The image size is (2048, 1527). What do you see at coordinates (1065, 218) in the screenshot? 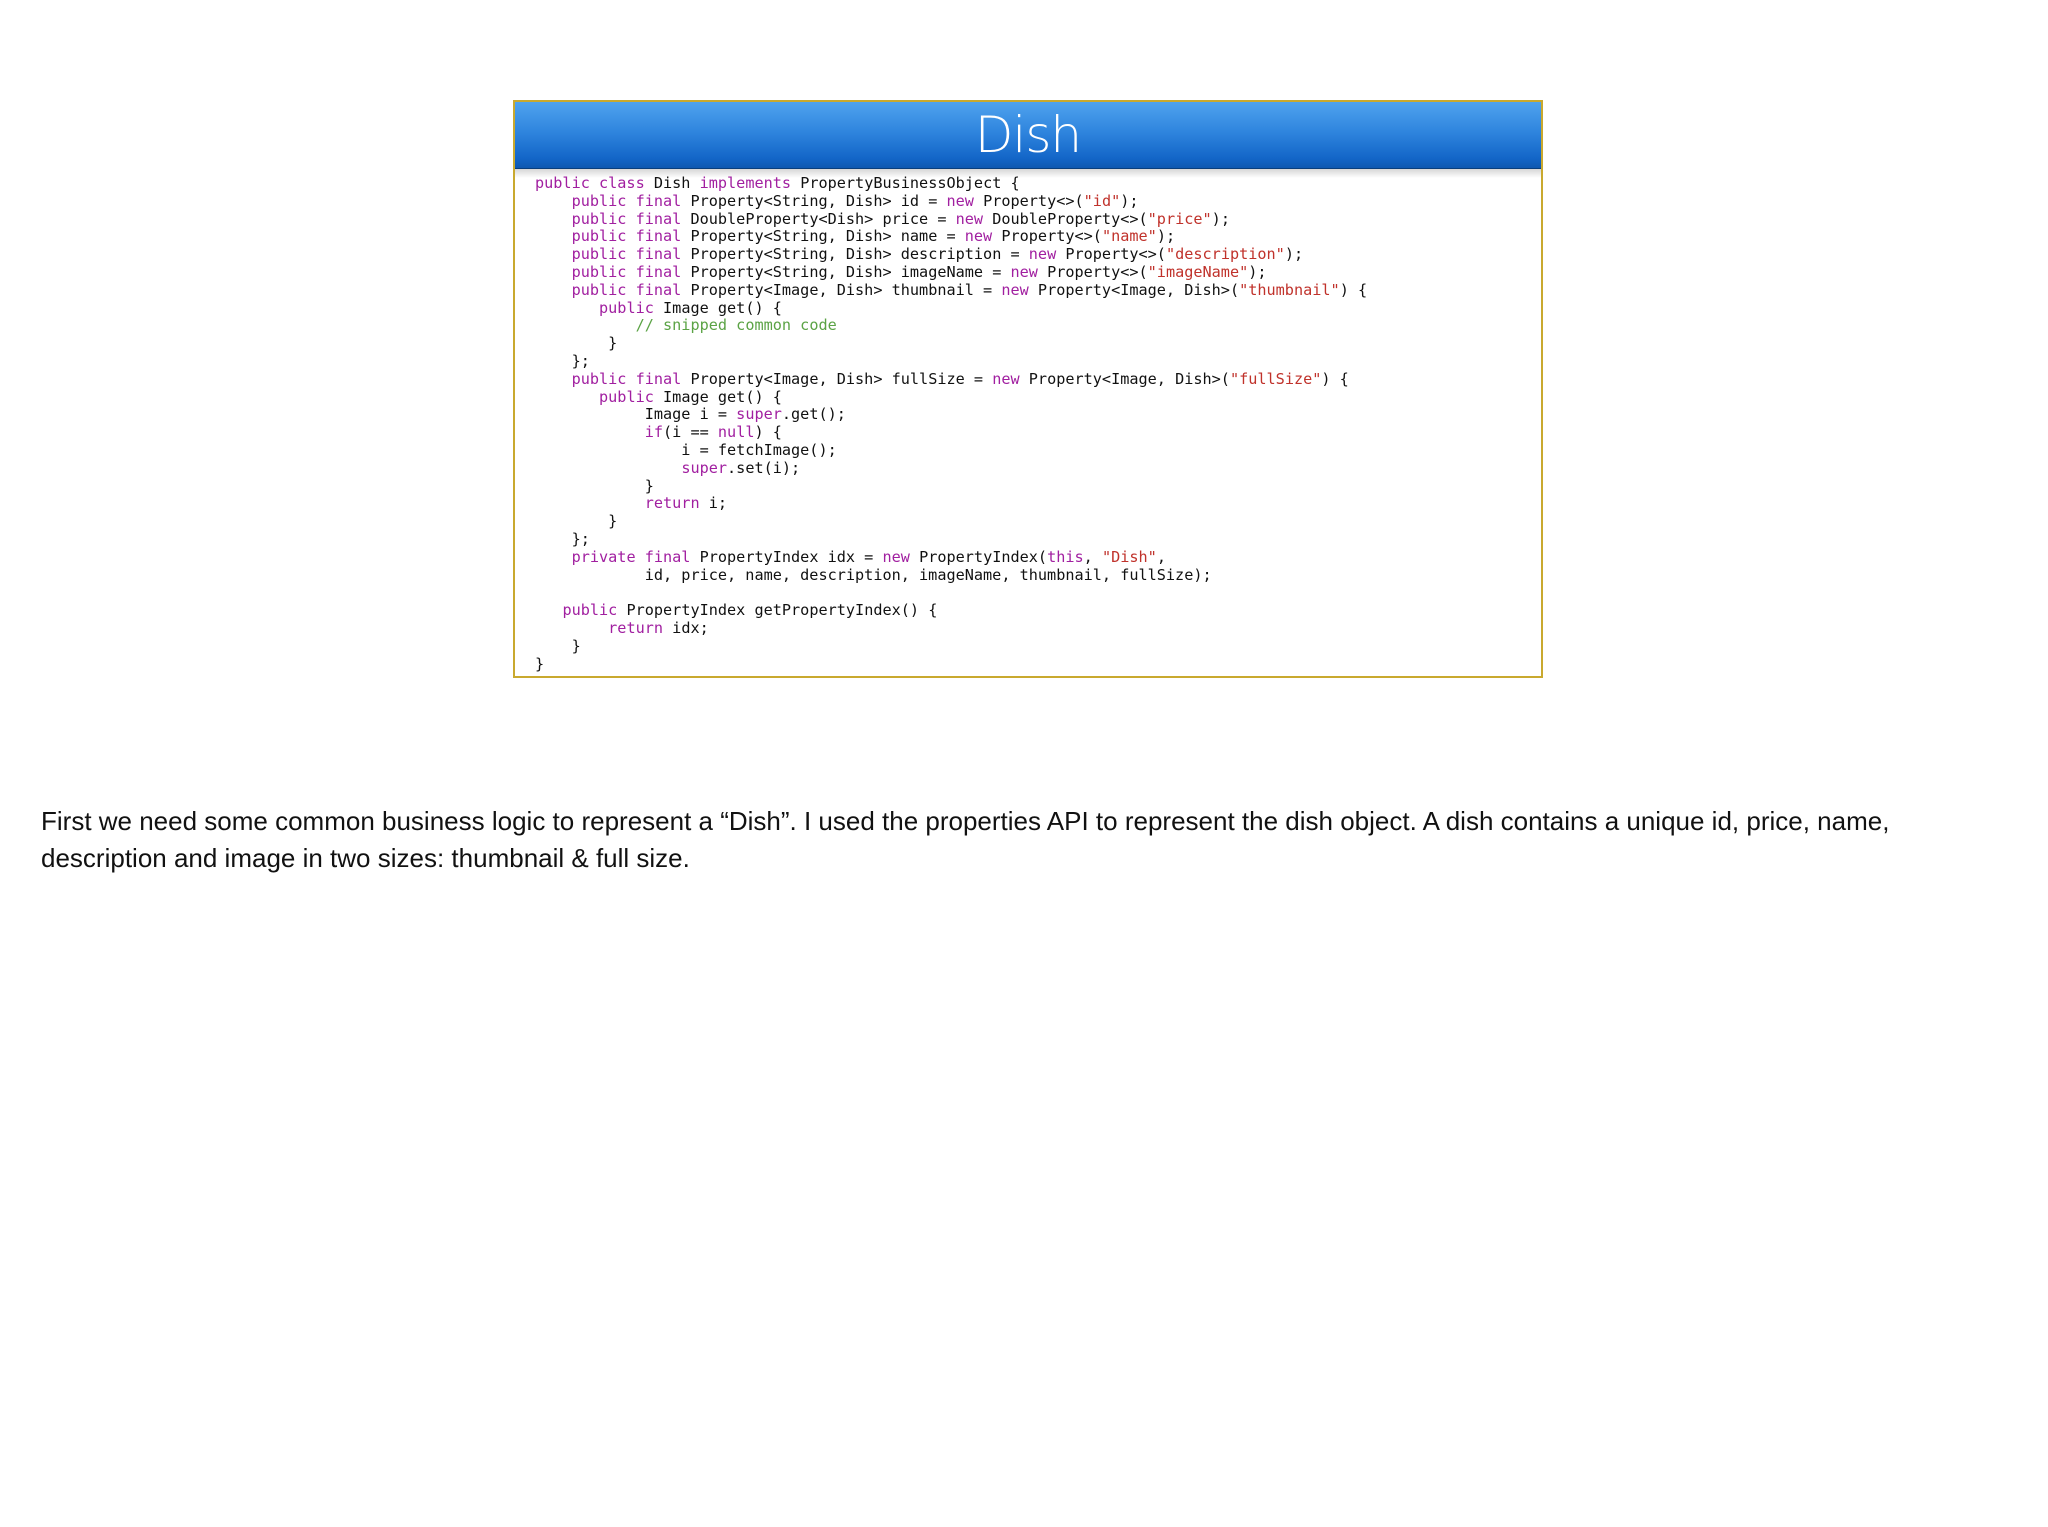
I see `code-token: DoubleProperty<>(` at bounding box center [1065, 218].